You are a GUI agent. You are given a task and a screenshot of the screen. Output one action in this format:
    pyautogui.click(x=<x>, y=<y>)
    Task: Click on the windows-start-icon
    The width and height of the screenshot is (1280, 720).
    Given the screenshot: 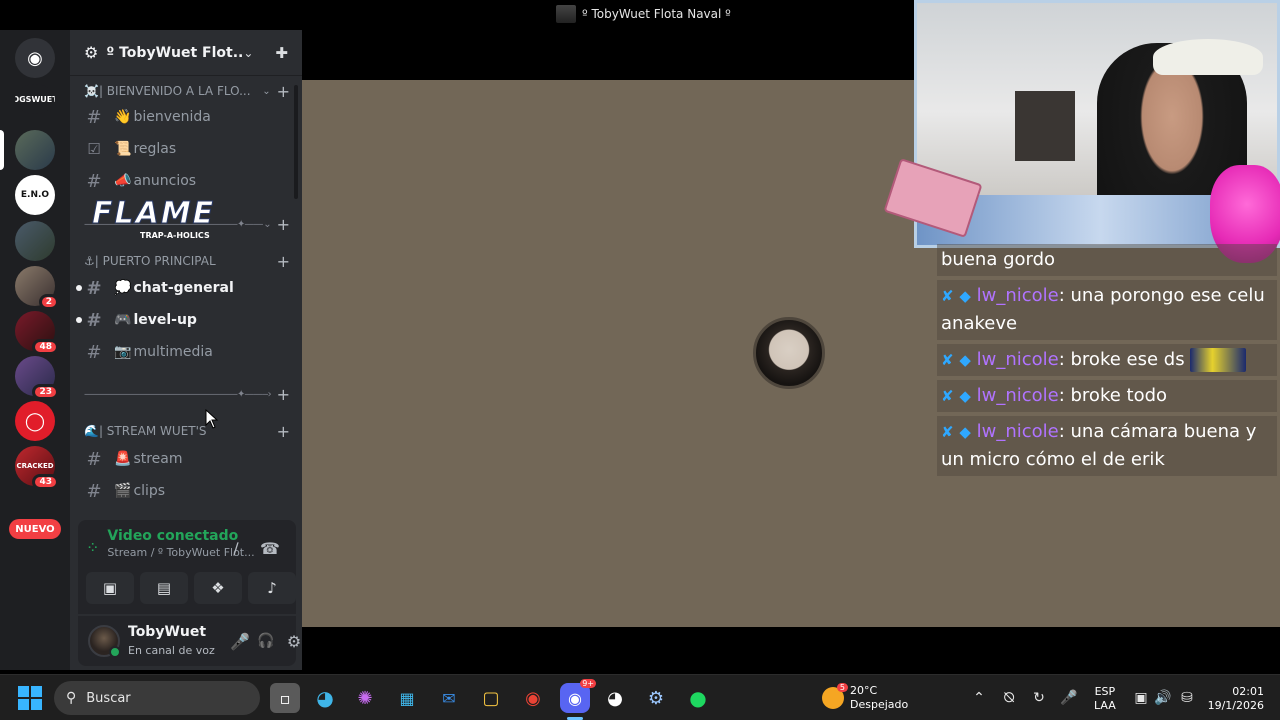 What is the action you would take?
    pyautogui.click(x=30, y=698)
    